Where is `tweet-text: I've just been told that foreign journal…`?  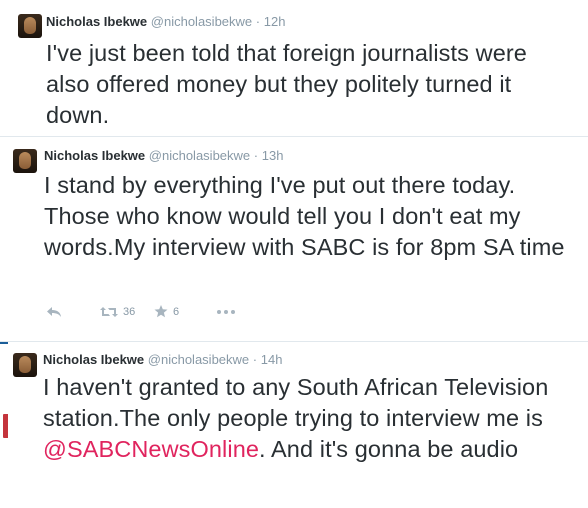 tweet-text: I've just been told that foreign journal… is located at coordinates (286, 84).